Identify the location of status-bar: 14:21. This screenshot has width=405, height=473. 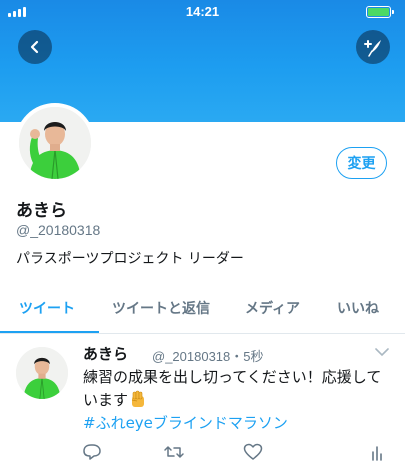
(202, 11).